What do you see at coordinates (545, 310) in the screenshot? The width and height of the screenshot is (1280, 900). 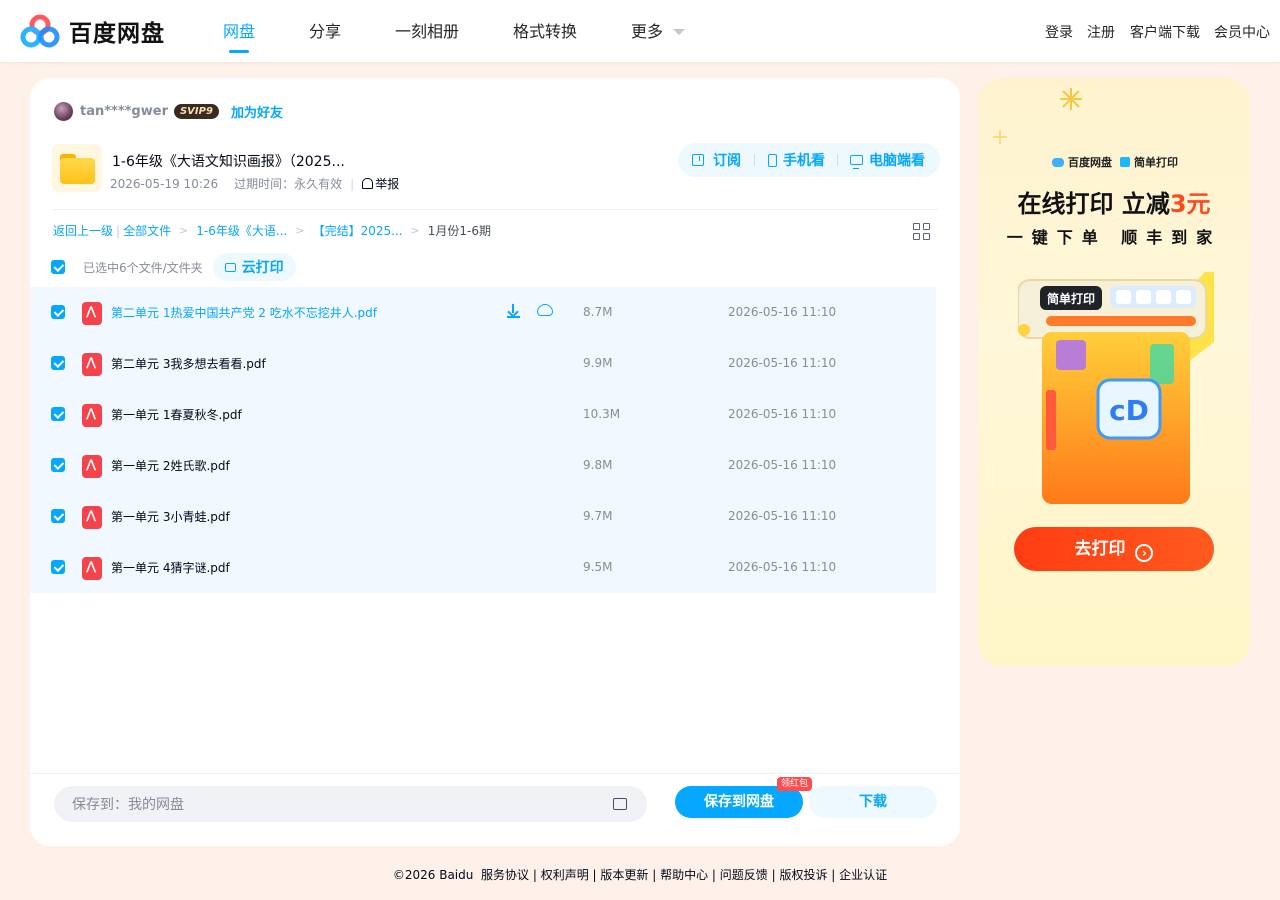 I see `cloud-save-icon` at bounding box center [545, 310].